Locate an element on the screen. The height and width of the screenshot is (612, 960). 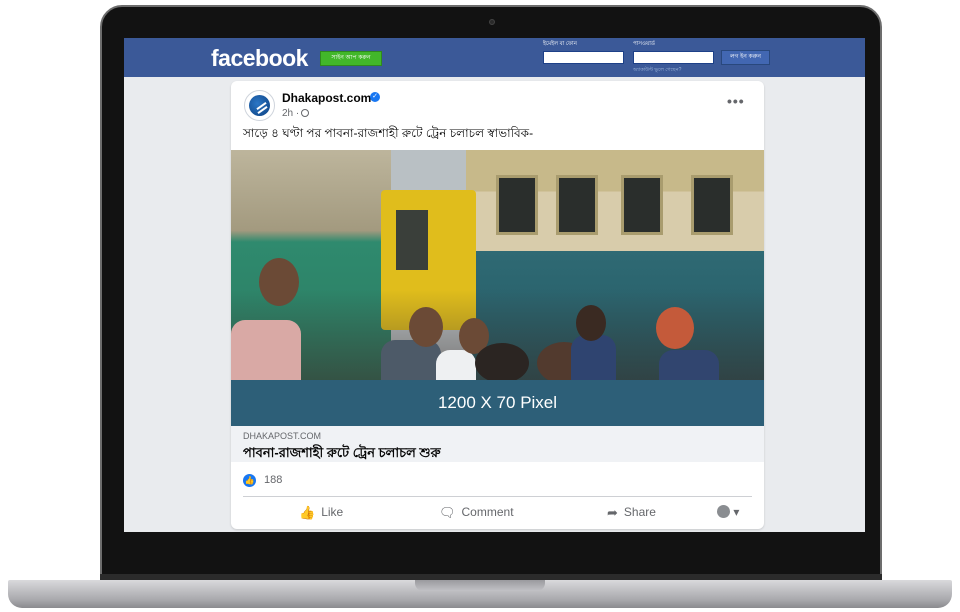
comment-icon: 🗨 is located at coordinates (447, 512).